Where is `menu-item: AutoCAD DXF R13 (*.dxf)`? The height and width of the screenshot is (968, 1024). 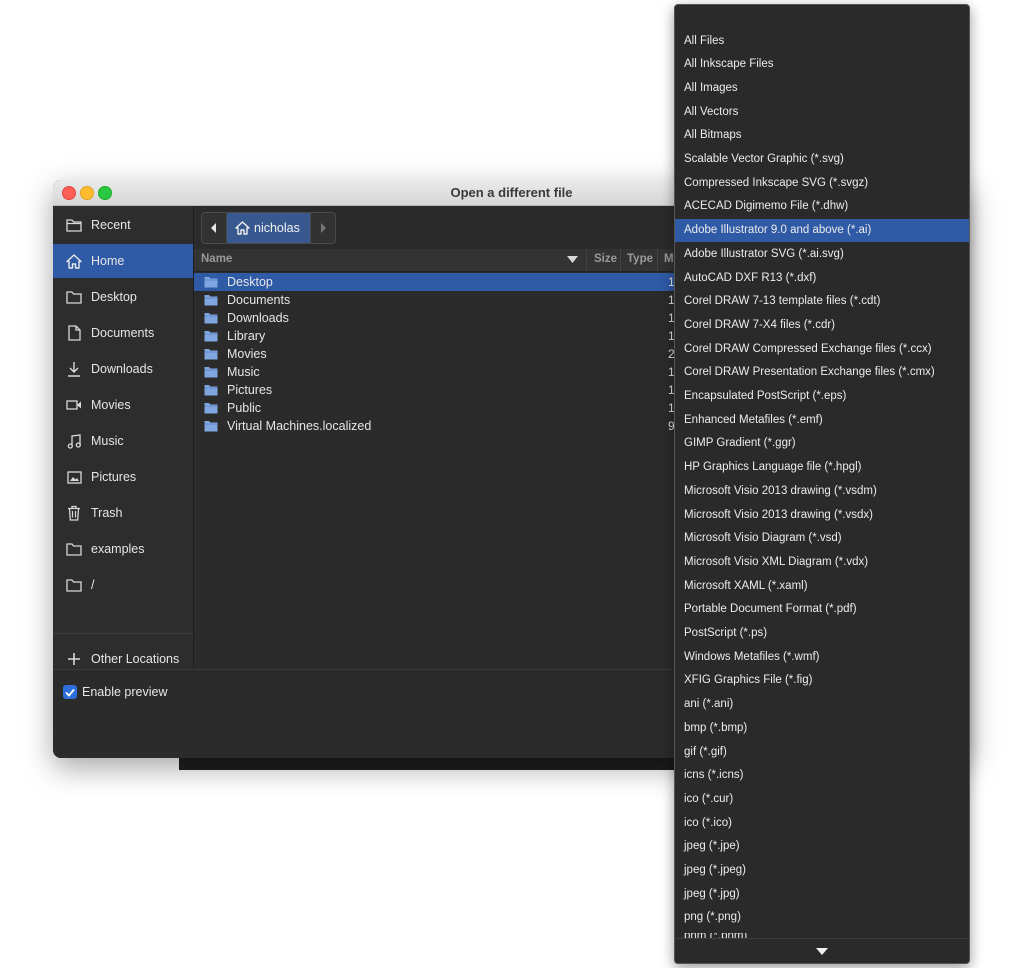 menu-item: AutoCAD DXF R13 (*.dxf) is located at coordinates (822, 277).